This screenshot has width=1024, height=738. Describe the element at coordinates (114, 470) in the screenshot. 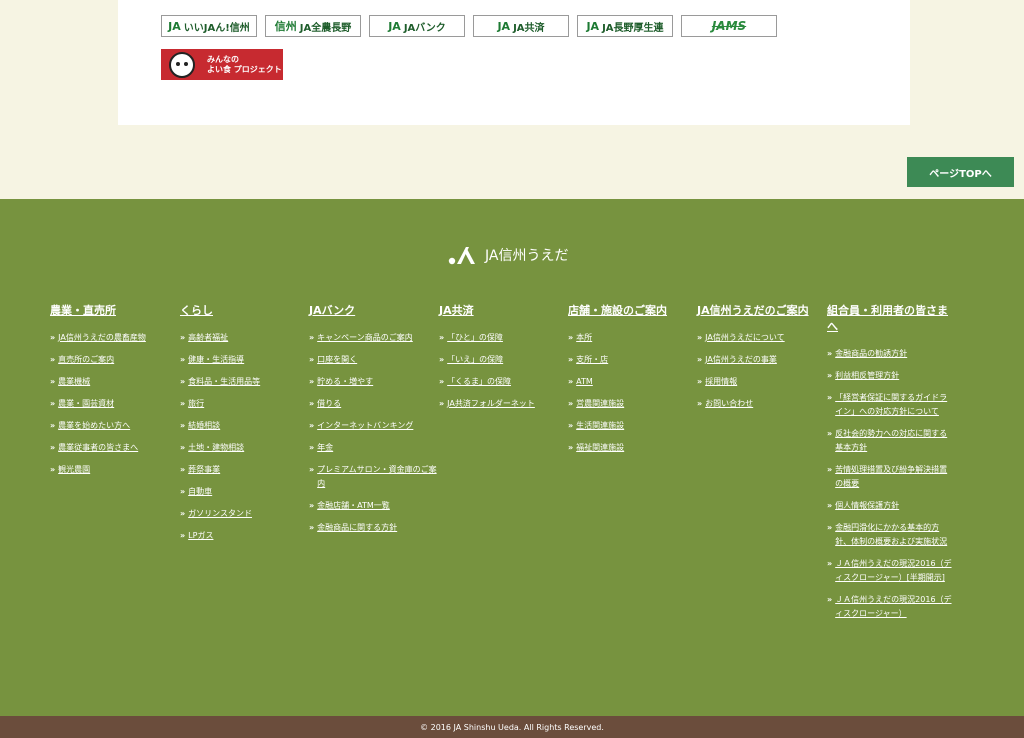

I see `footer-link: » 観光農園` at that location.